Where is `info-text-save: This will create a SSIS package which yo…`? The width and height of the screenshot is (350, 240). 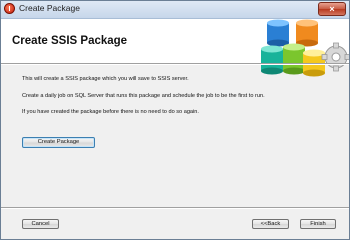 info-text-save: This will create a SSIS package which yo… is located at coordinates (105, 79).